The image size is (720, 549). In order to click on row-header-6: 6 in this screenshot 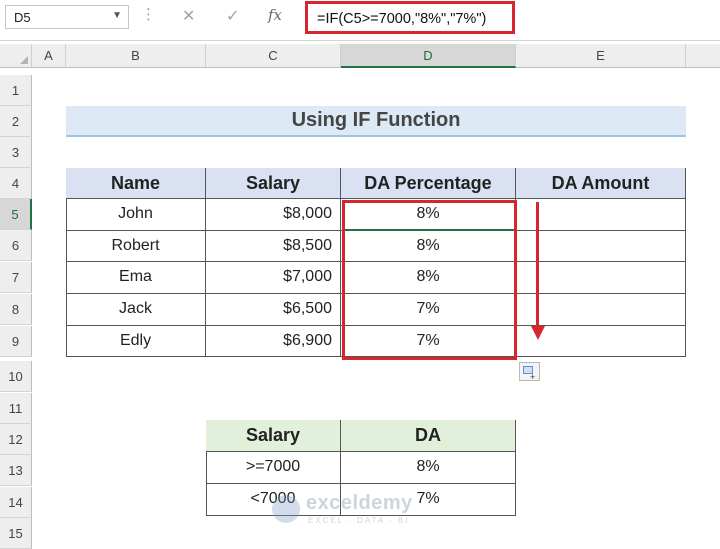, I will do `click(16, 245)`.